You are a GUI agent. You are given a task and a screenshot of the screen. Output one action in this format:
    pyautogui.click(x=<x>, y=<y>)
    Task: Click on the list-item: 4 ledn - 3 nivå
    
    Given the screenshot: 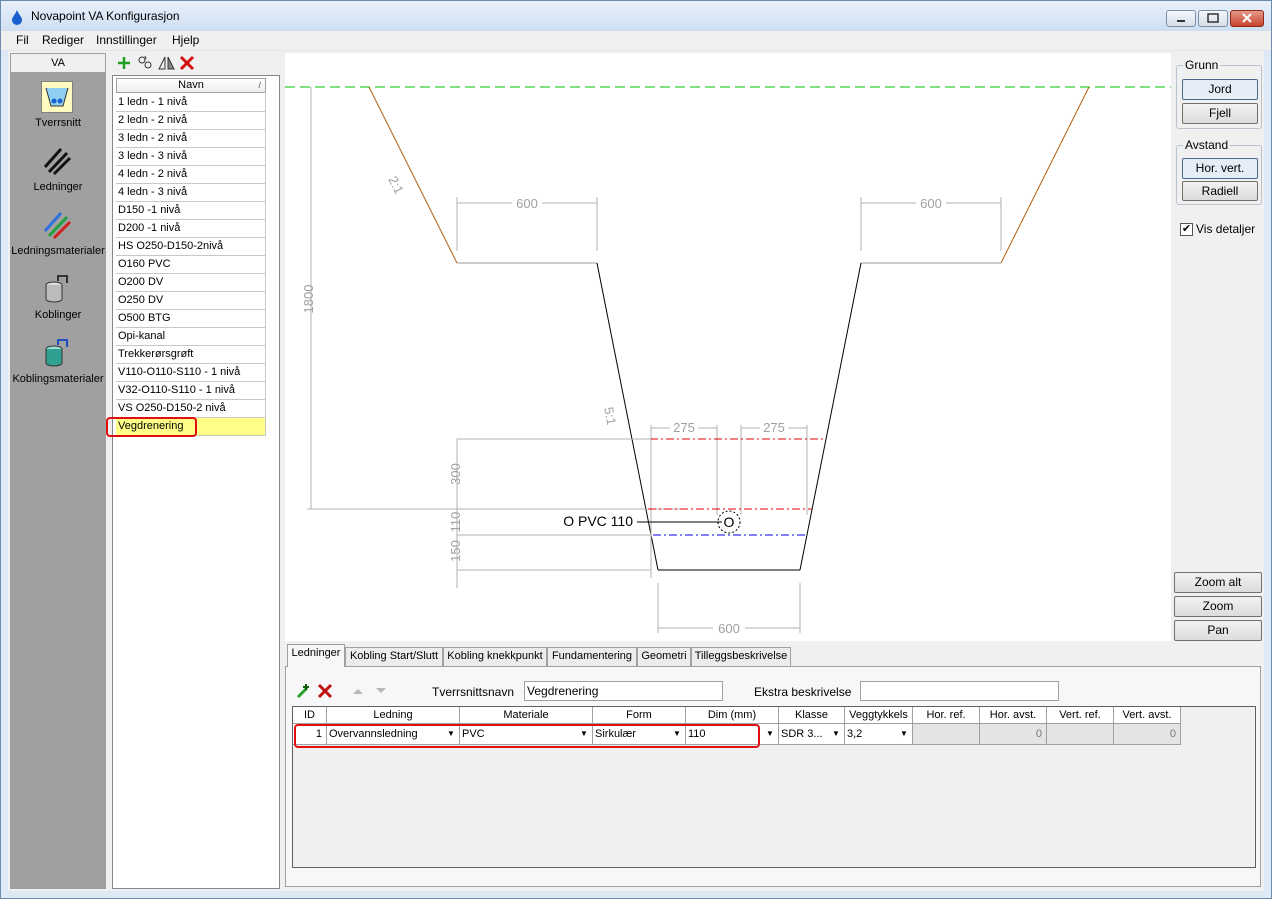 What is the action you would take?
    pyautogui.click(x=191, y=193)
    